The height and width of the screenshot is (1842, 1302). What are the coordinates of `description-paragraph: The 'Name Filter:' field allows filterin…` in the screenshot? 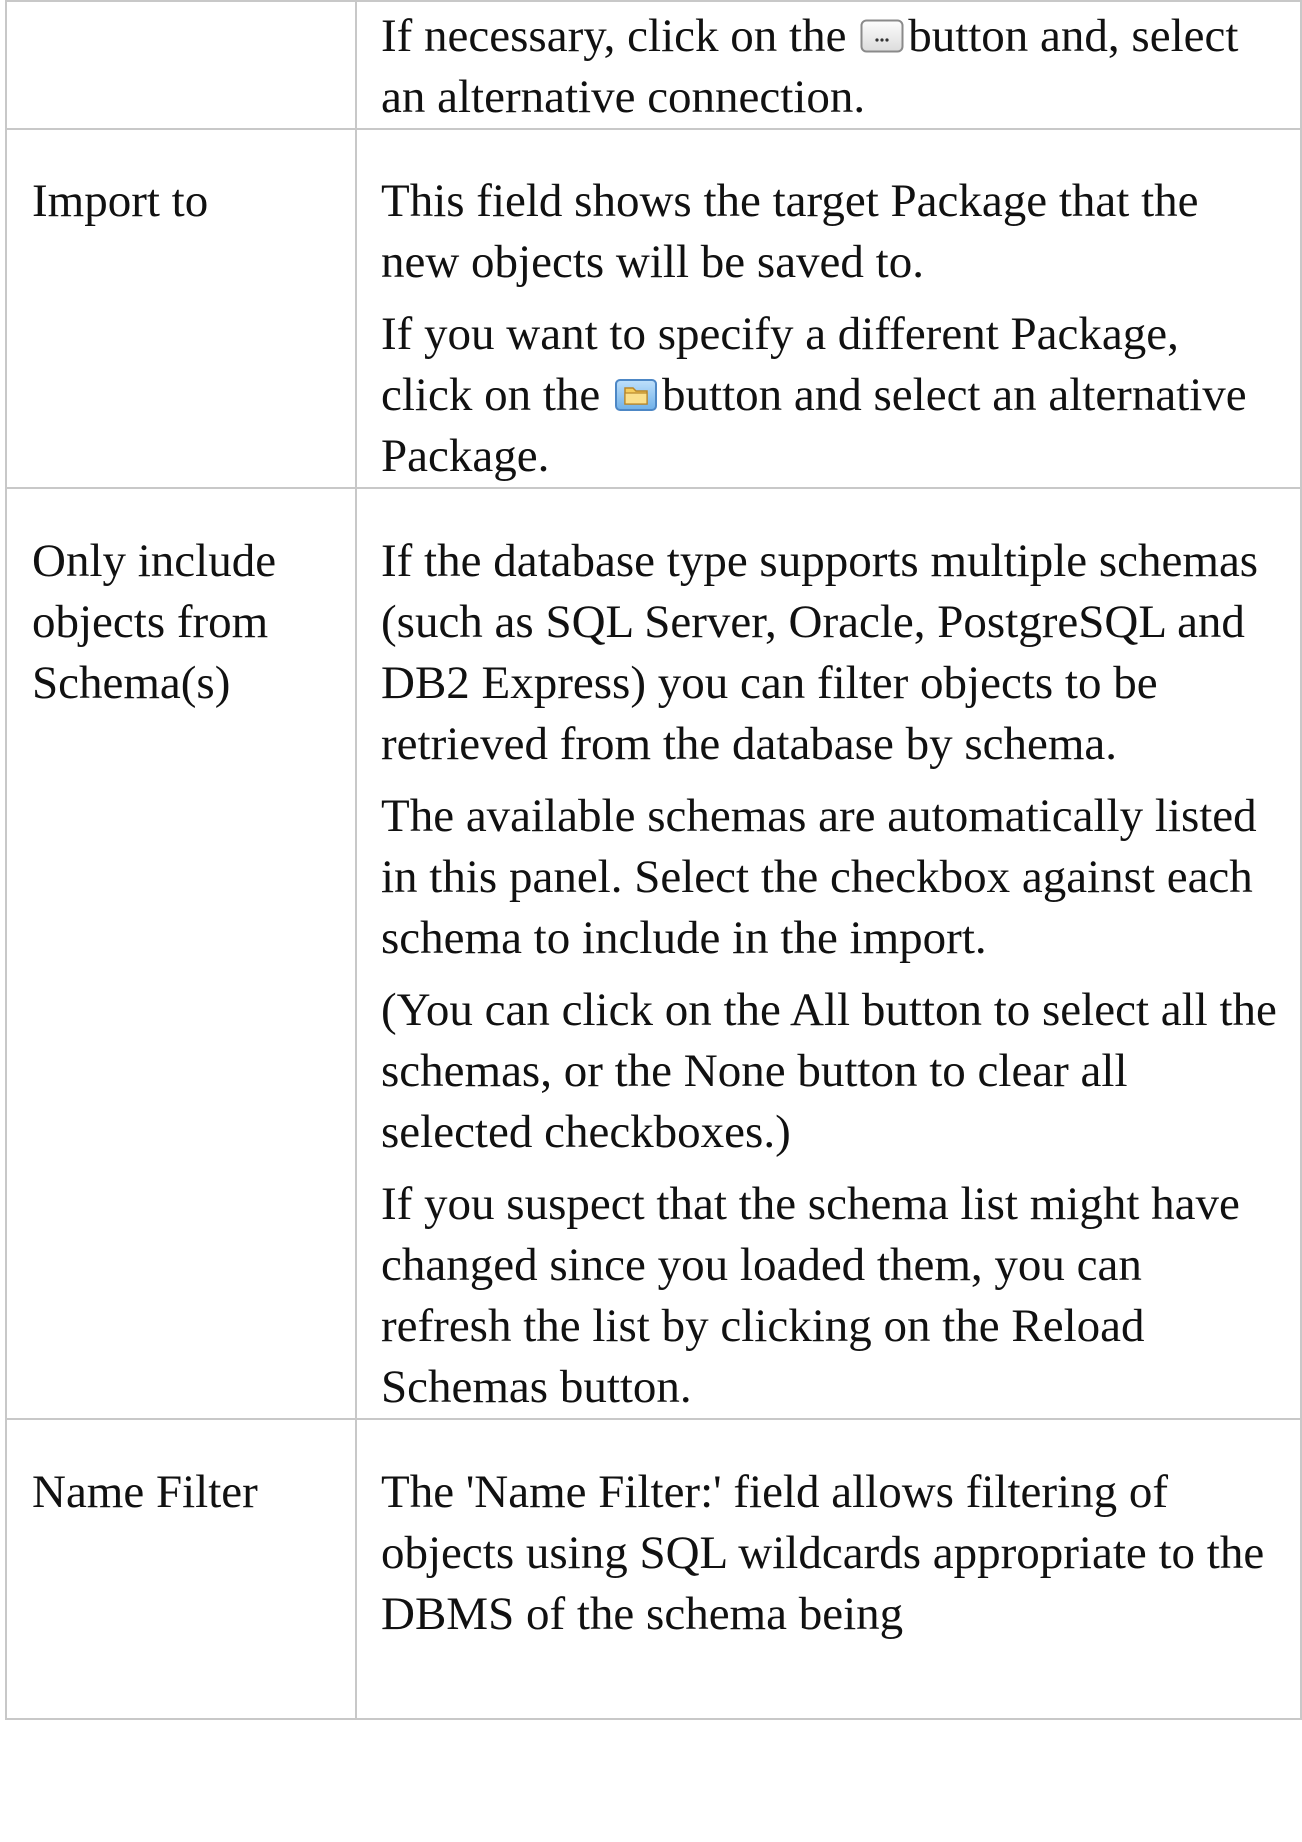 It's located at (823, 1553).